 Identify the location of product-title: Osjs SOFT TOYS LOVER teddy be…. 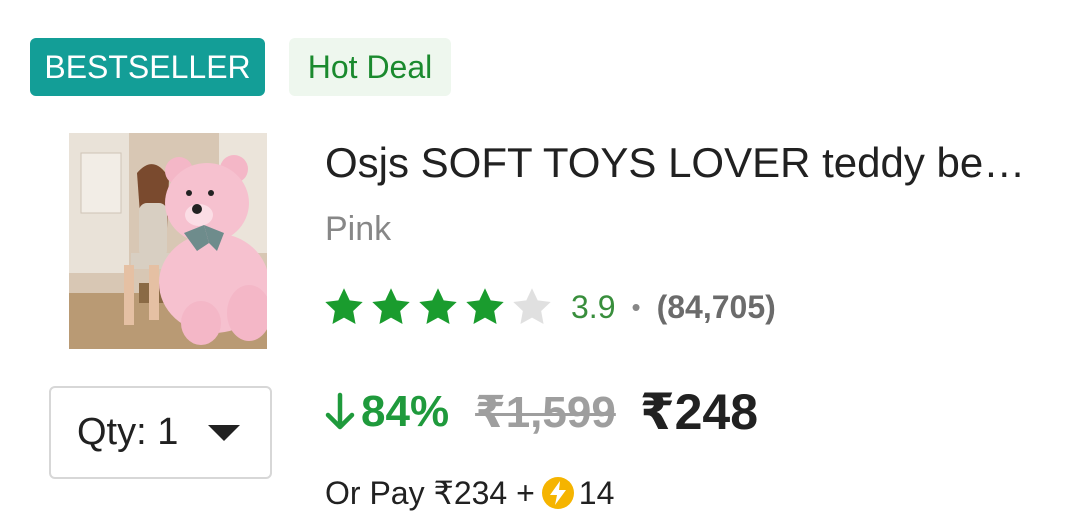
(695, 163).